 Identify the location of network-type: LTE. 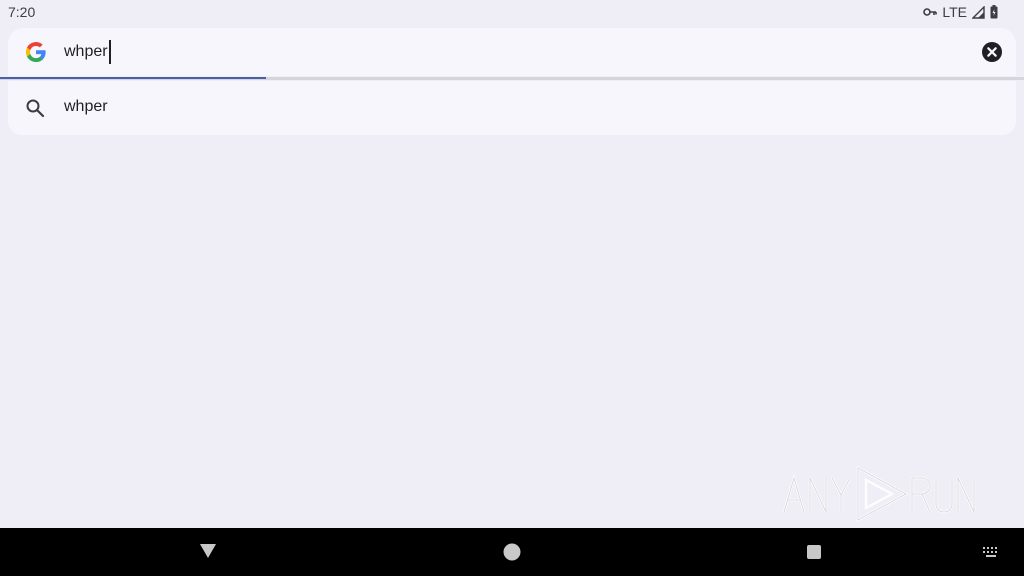
(954, 12).